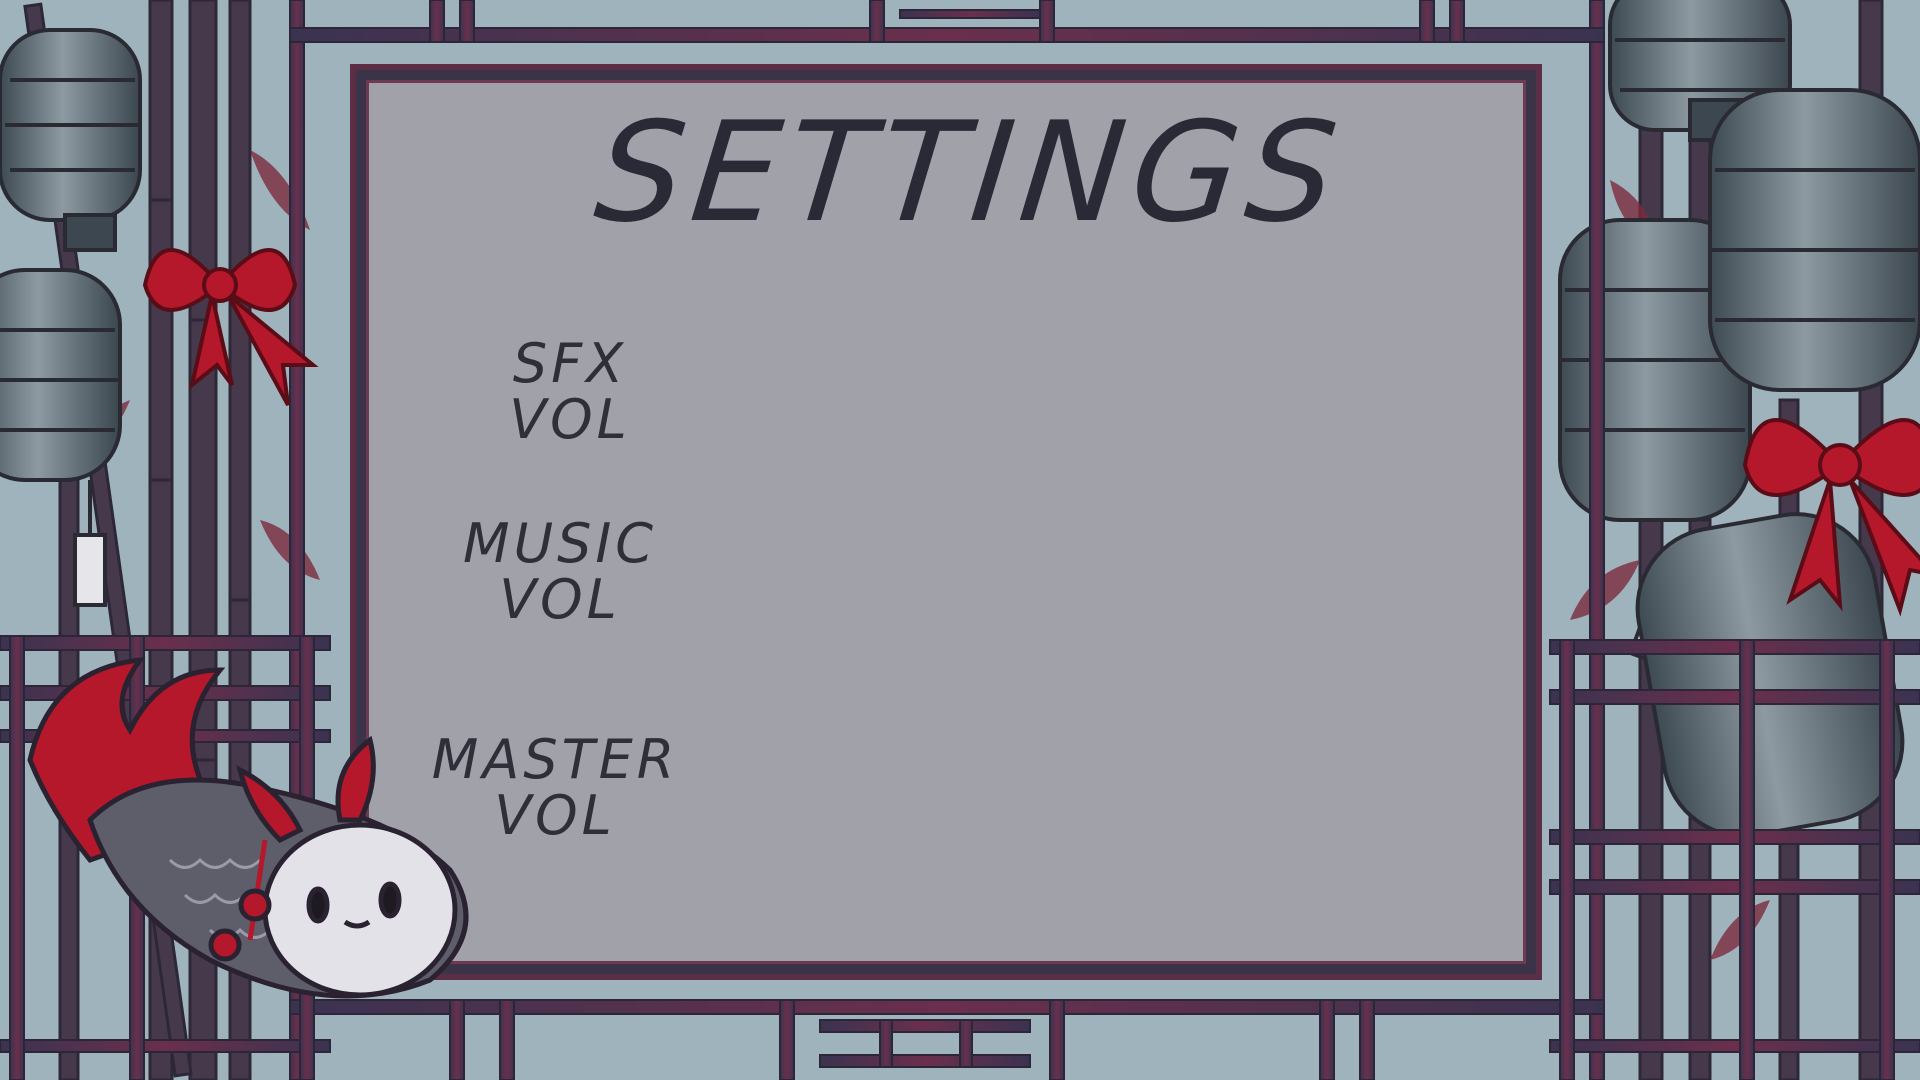  What do you see at coordinates (555, 815) in the screenshot?
I see `master-volume-label-line2: VOL` at bounding box center [555, 815].